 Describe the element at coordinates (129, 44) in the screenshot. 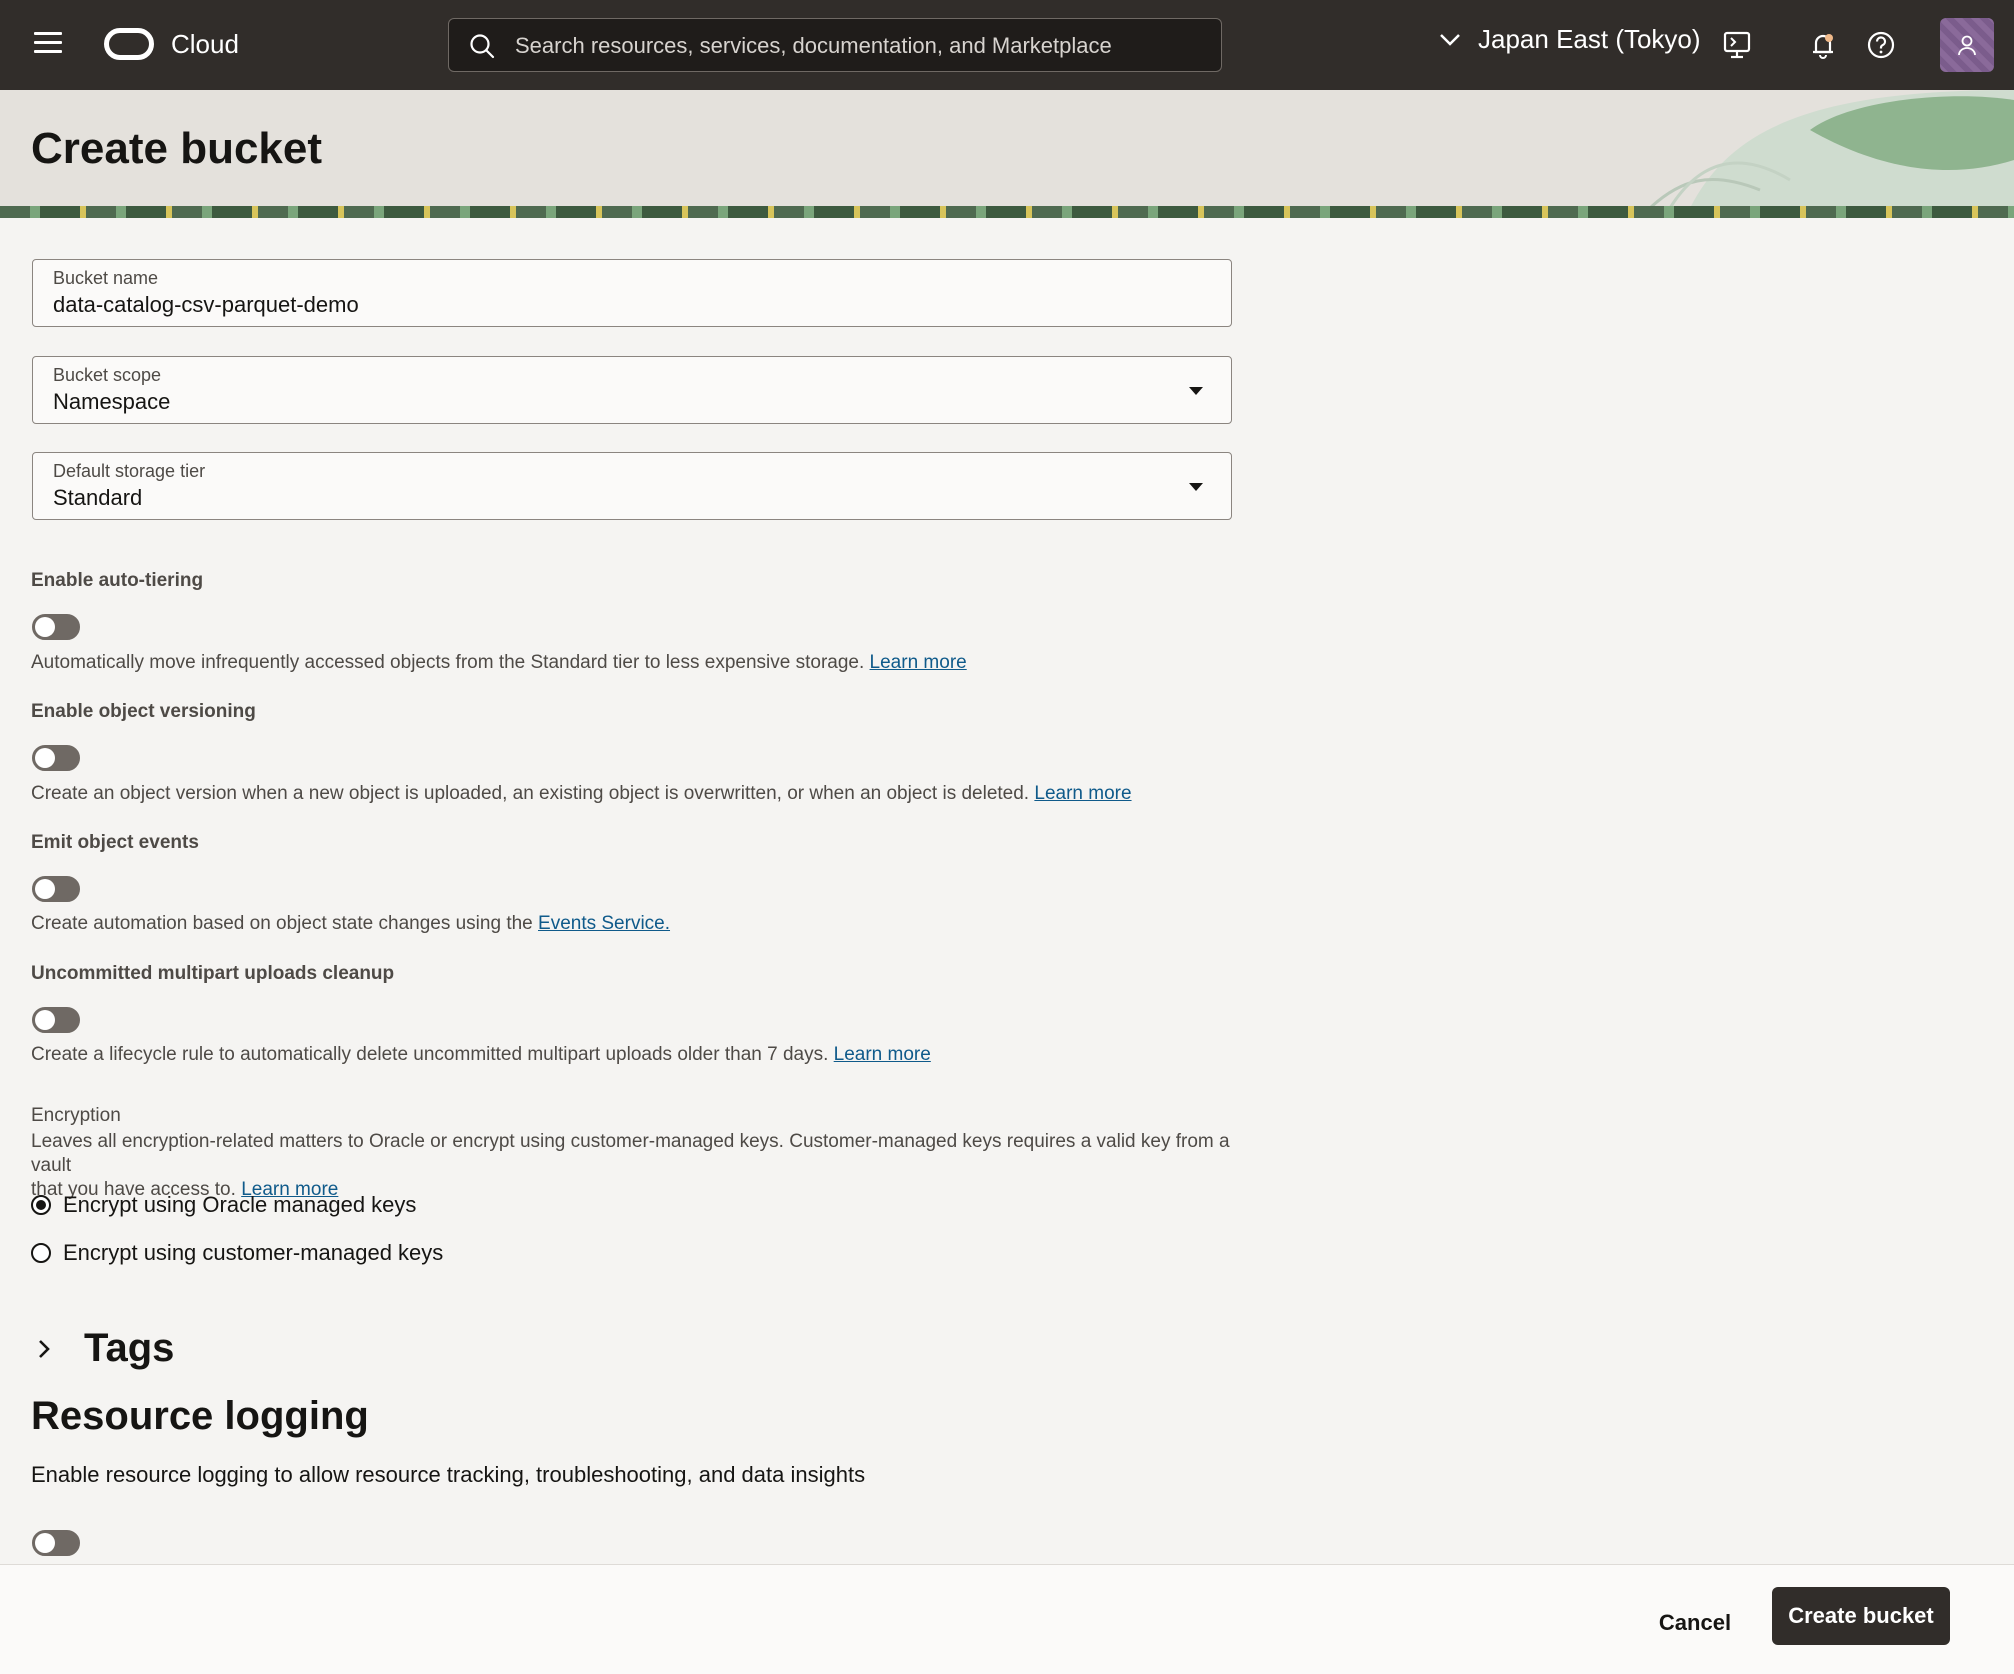

I see `cloud-logo` at that location.